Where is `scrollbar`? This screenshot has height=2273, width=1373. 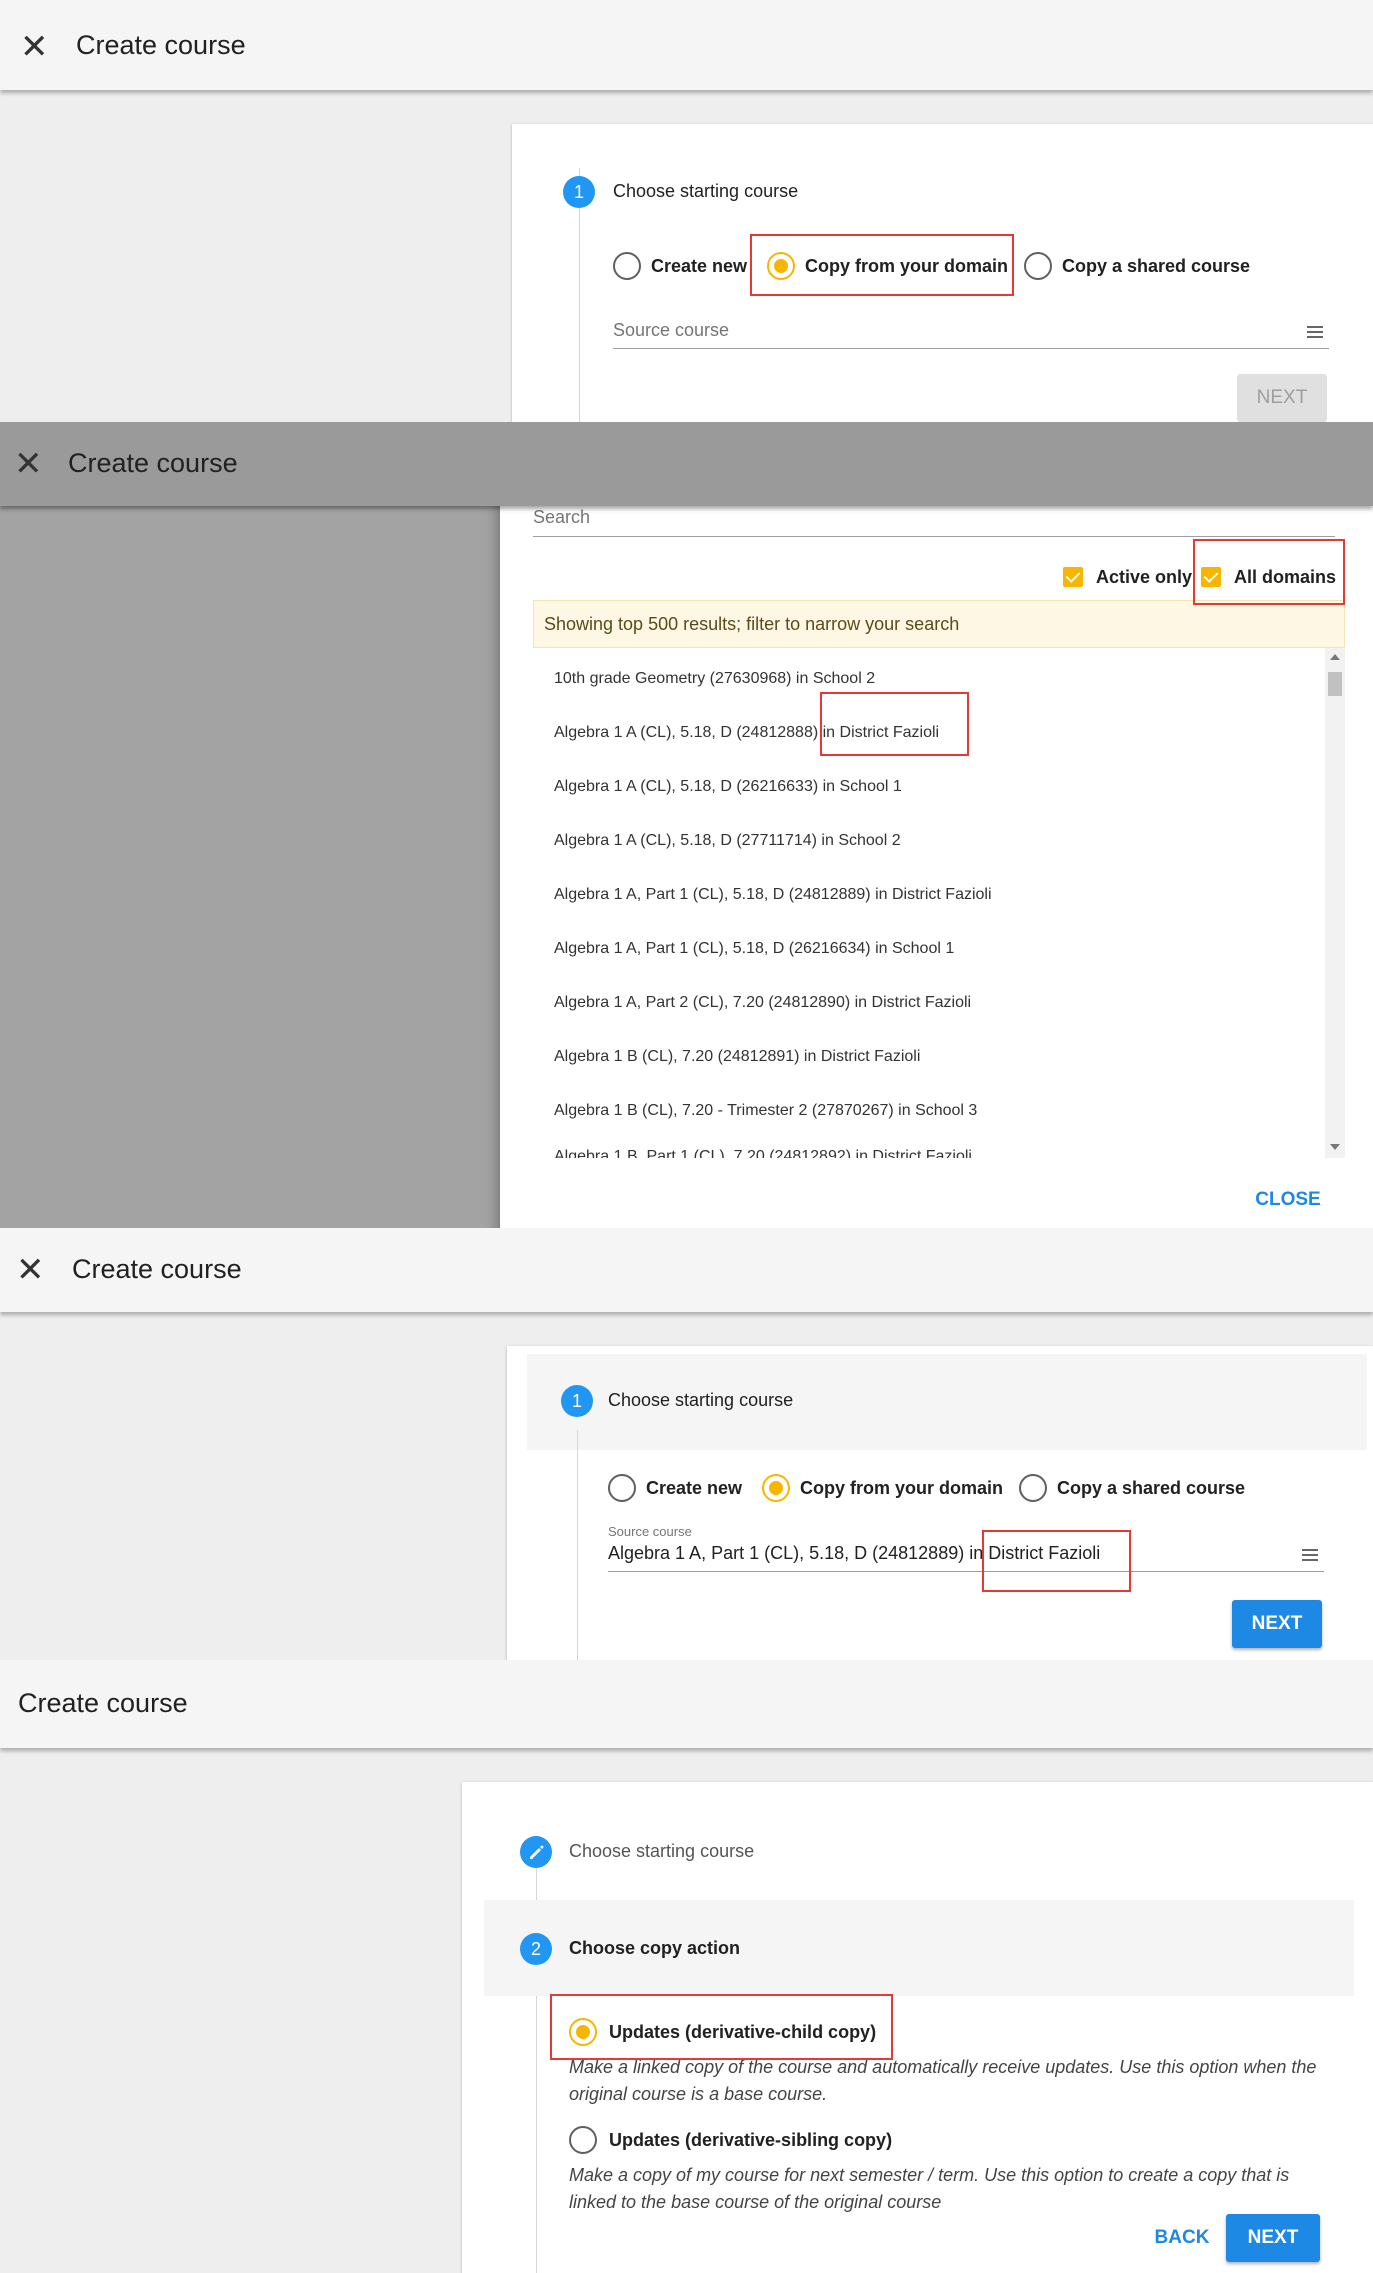 scrollbar is located at coordinates (1335, 903).